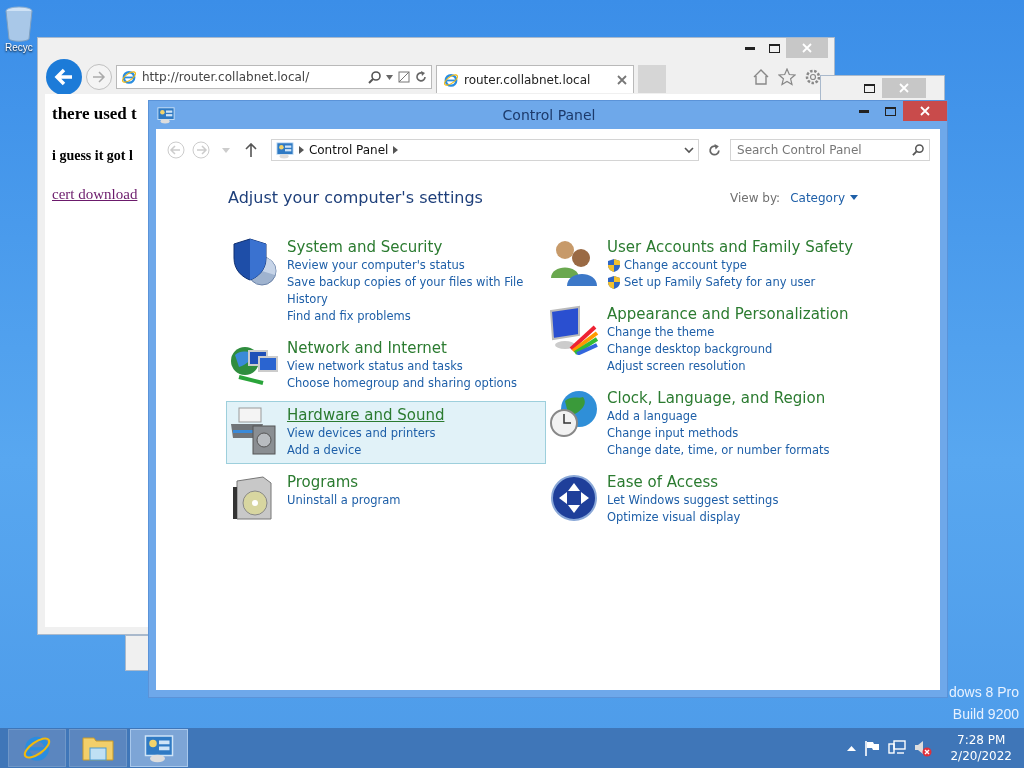  Describe the element at coordinates (402, 383) in the screenshot. I see `task-link: Choose homegroup and sharing options` at that location.